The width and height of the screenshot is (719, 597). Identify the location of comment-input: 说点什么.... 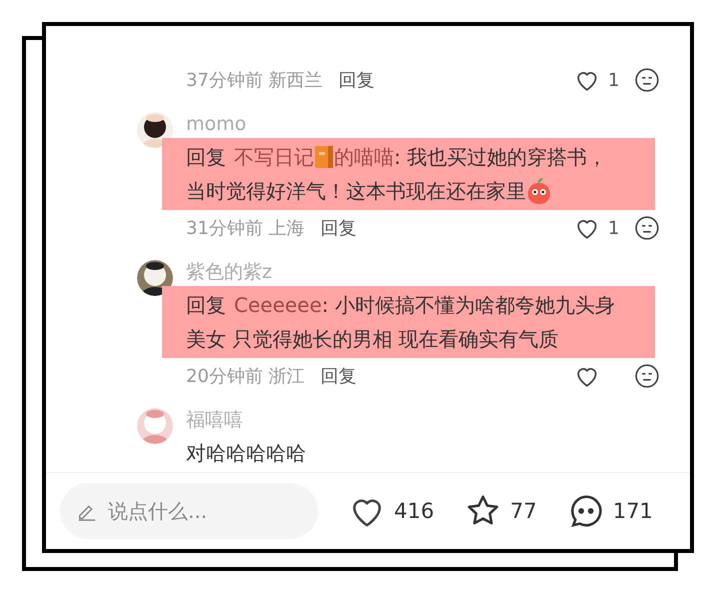
(189, 511).